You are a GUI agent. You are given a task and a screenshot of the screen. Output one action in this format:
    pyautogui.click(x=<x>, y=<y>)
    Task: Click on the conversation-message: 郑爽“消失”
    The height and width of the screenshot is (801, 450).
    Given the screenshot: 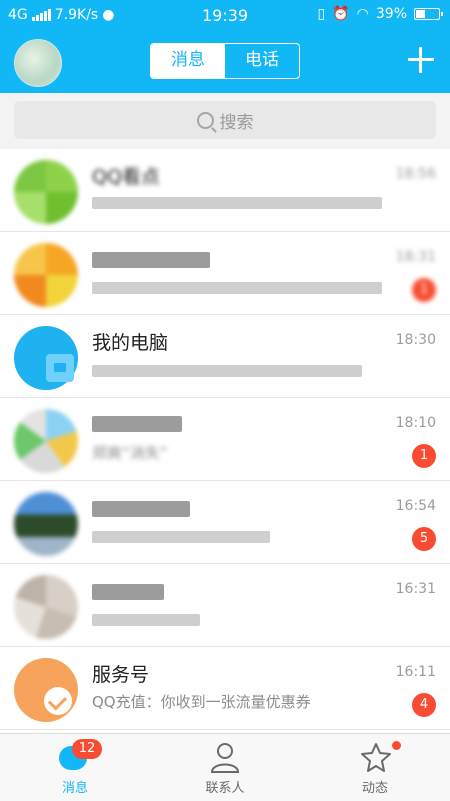 What is the action you would take?
    pyautogui.click(x=130, y=453)
    